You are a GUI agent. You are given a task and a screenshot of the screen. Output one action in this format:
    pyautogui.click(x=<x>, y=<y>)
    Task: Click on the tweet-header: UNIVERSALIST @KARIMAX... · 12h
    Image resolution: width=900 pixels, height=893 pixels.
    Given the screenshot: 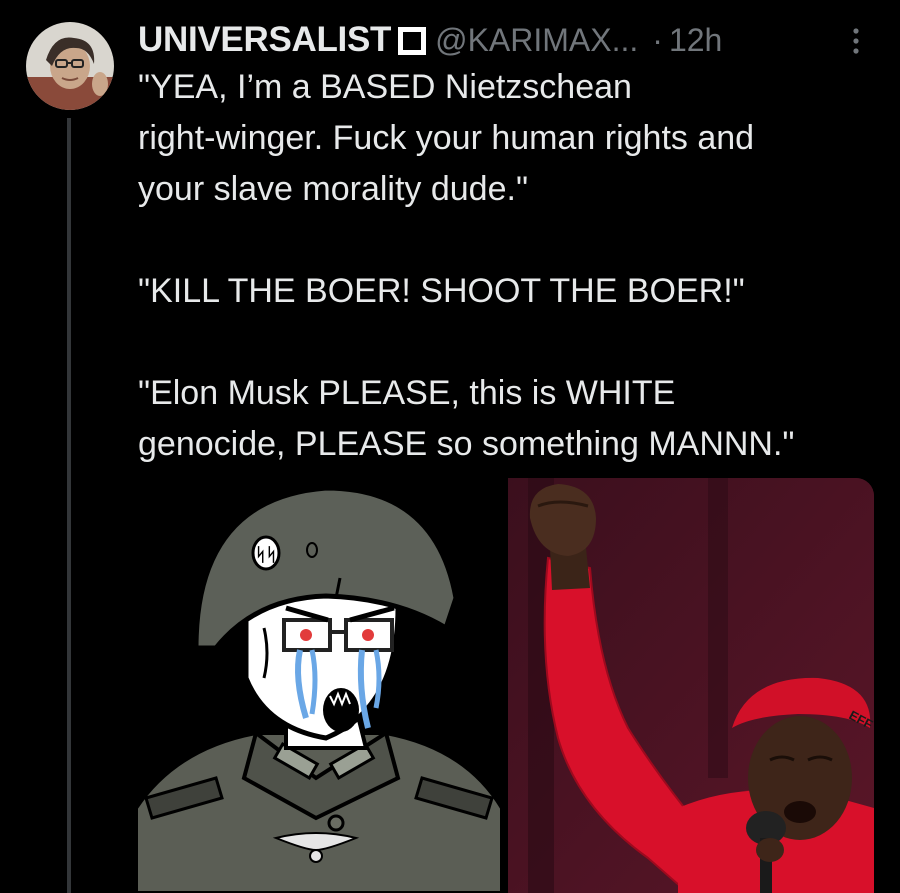 What is the action you would take?
    pyautogui.click(x=430, y=40)
    